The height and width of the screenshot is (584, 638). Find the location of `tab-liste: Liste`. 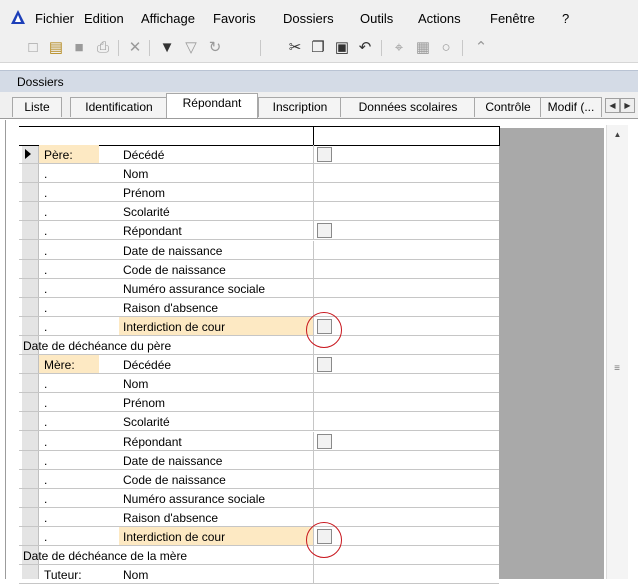

tab-liste: Liste is located at coordinates (37, 107).